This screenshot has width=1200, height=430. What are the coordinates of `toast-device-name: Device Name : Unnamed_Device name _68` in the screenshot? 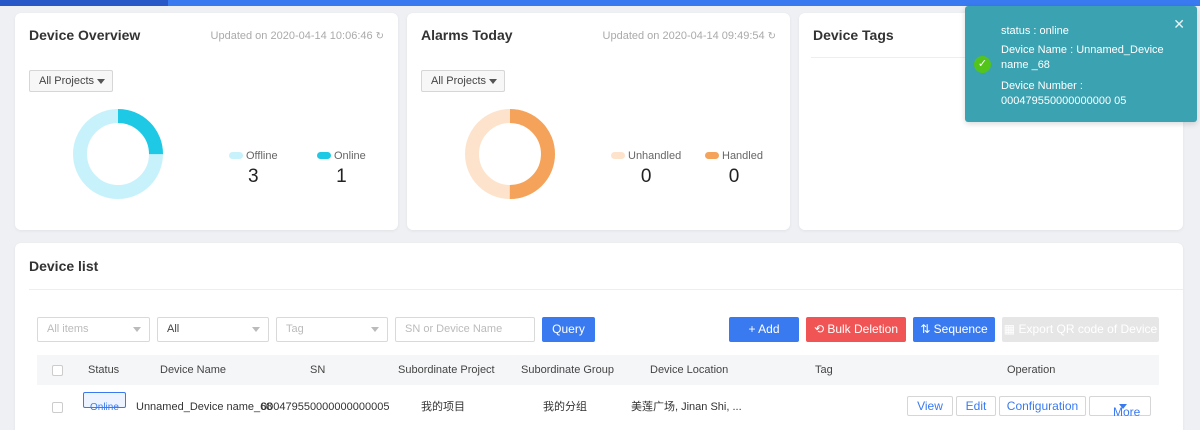 It's located at (1082, 57).